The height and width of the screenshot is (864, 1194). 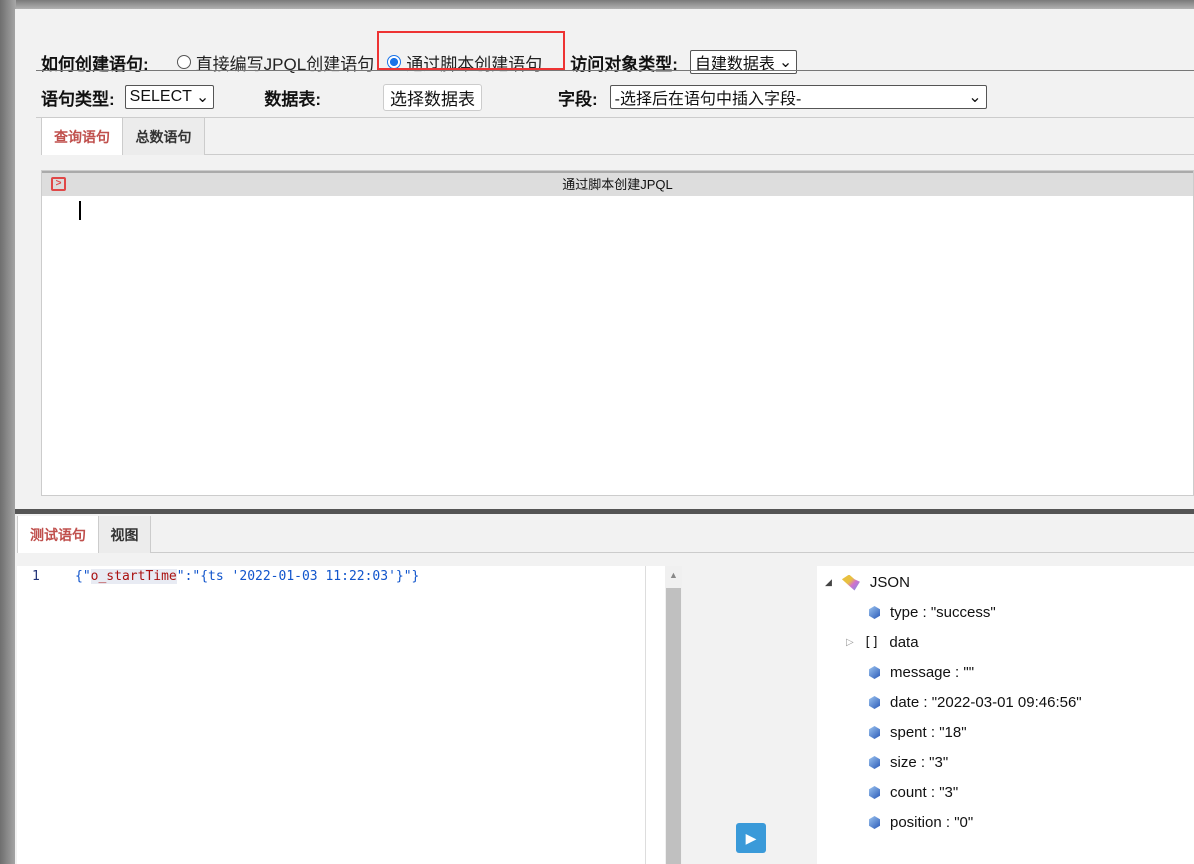 What do you see at coordinates (411, 576) in the screenshot?
I see `code-token: "}` at bounding box center [411, 576].